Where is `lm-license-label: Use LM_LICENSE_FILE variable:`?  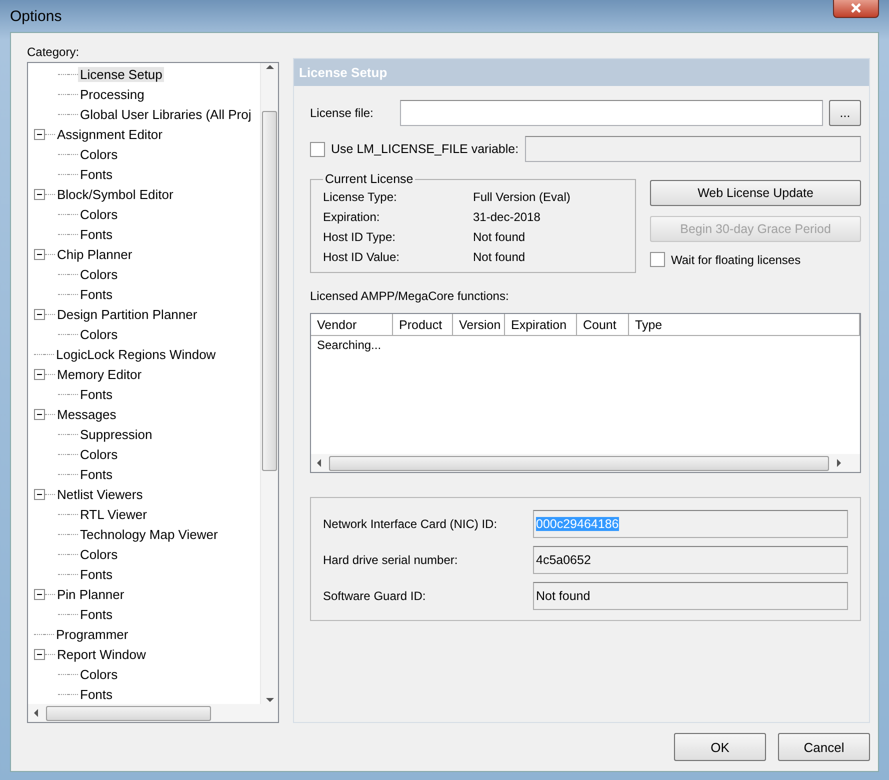 lm-license-label: Use LM_LICENSE_FILE variable: is located at coordinates (425, 149).